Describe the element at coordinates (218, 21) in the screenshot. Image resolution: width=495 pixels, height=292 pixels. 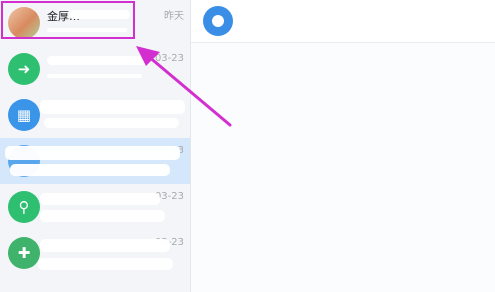
I see `cloud-icon` at that location.